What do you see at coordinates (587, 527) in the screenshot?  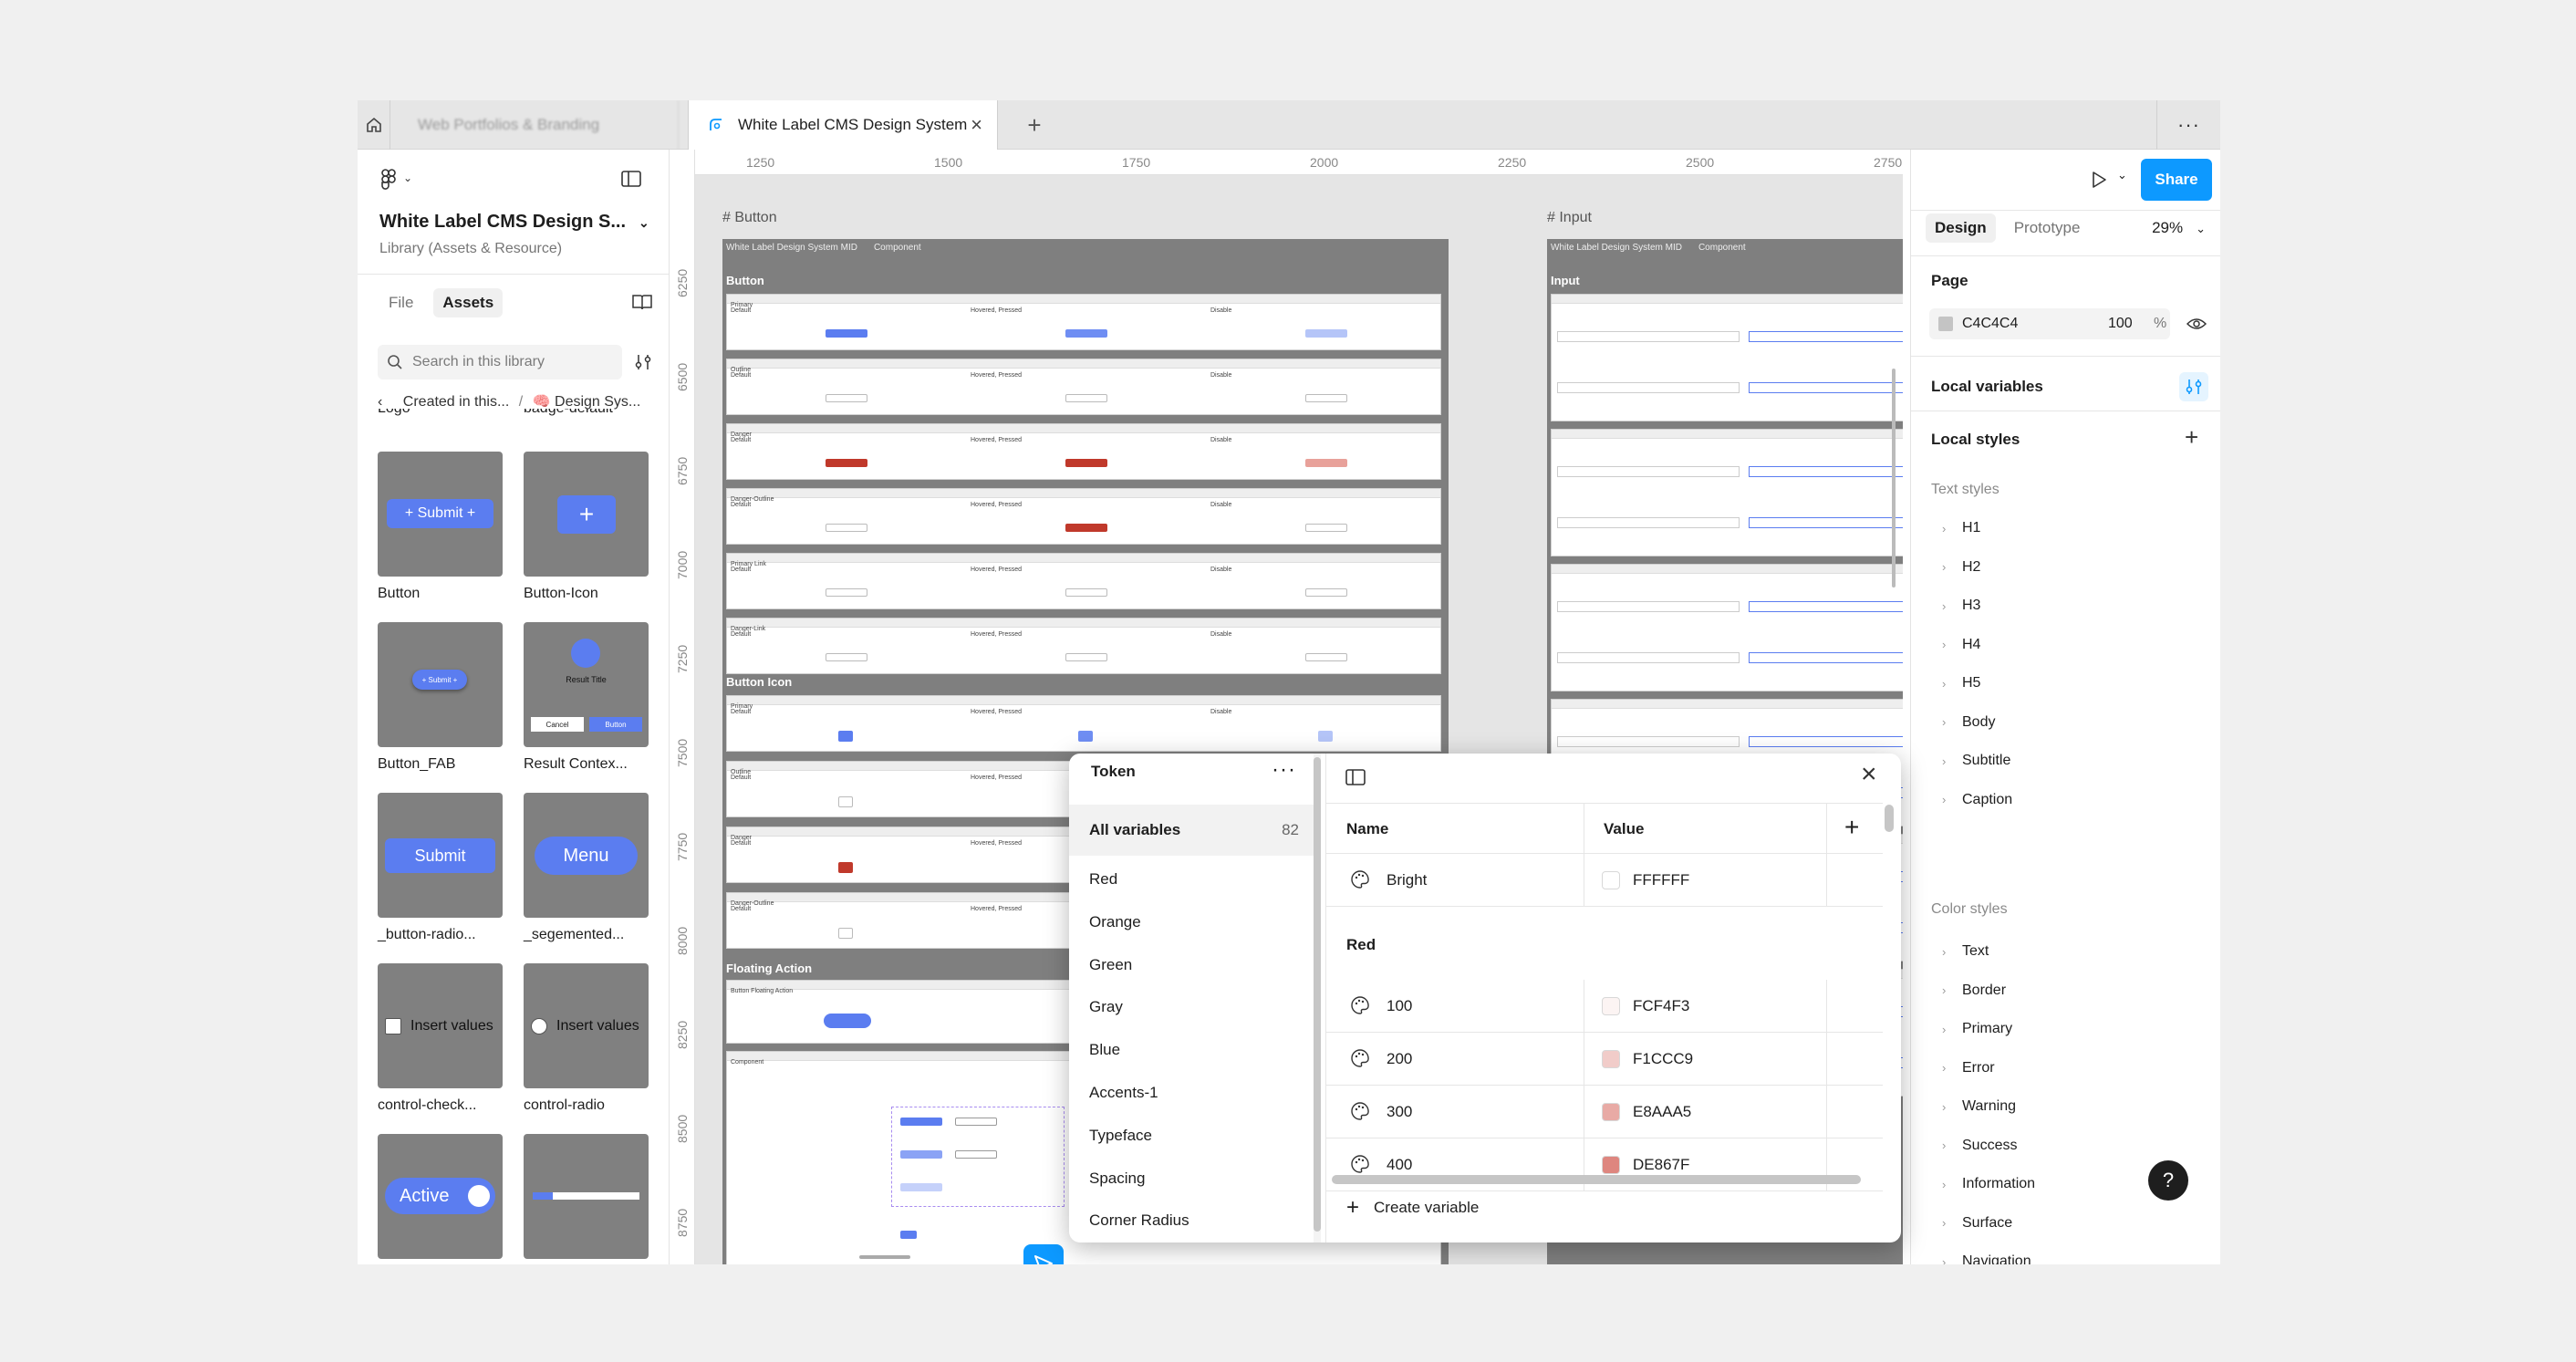 I see `asset-button-icon: + Button-Icon` at bounding box center [587, 527].